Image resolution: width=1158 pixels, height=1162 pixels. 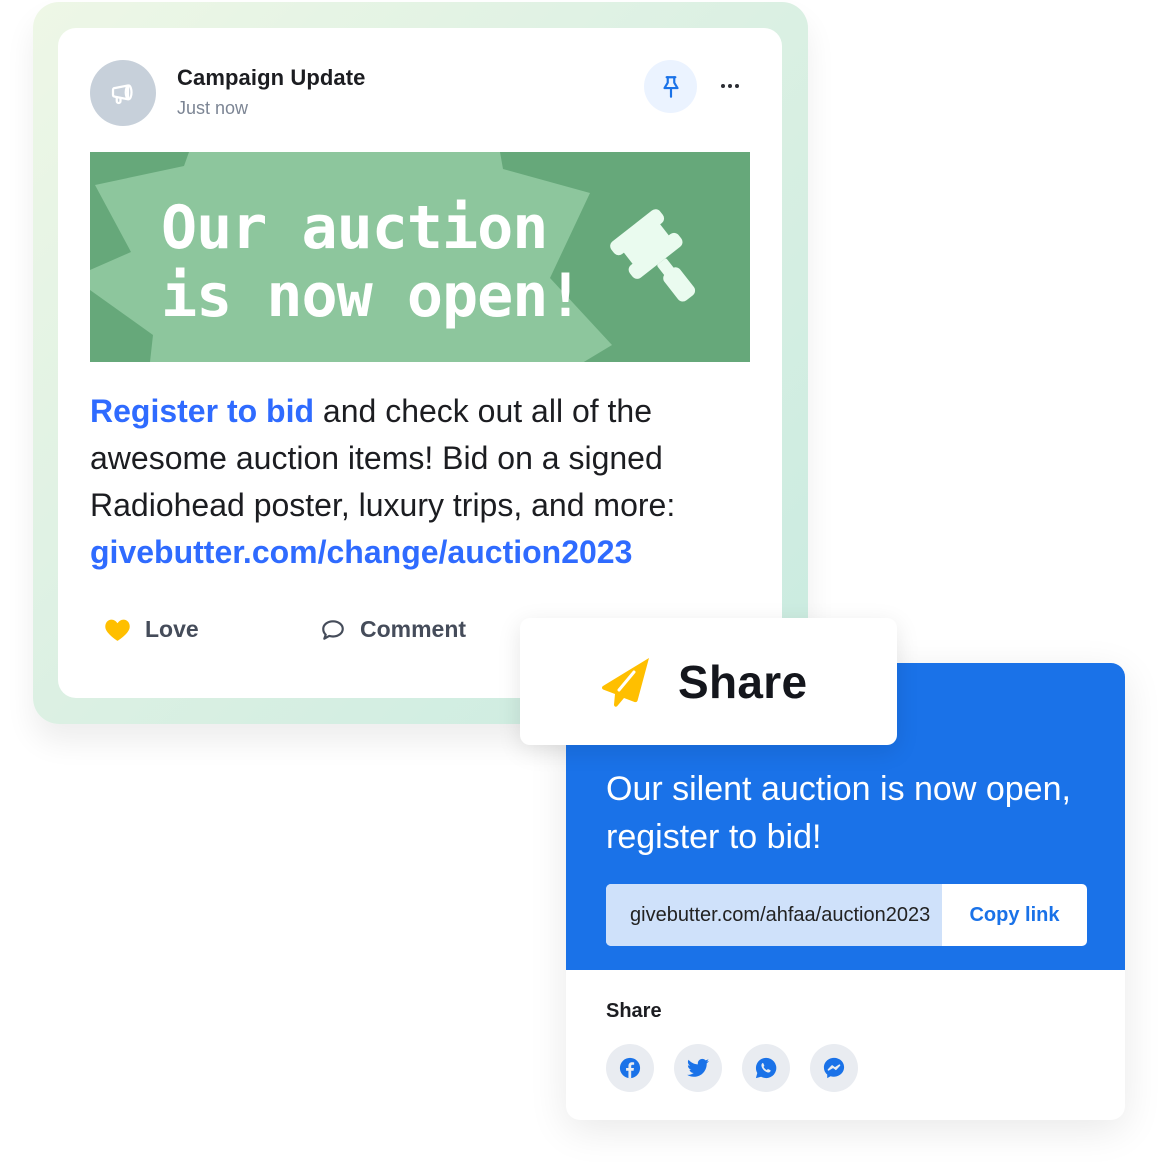 I want to click on auction-url-link: givebutter.com/change/auction2023, so click(x=361, y=552).